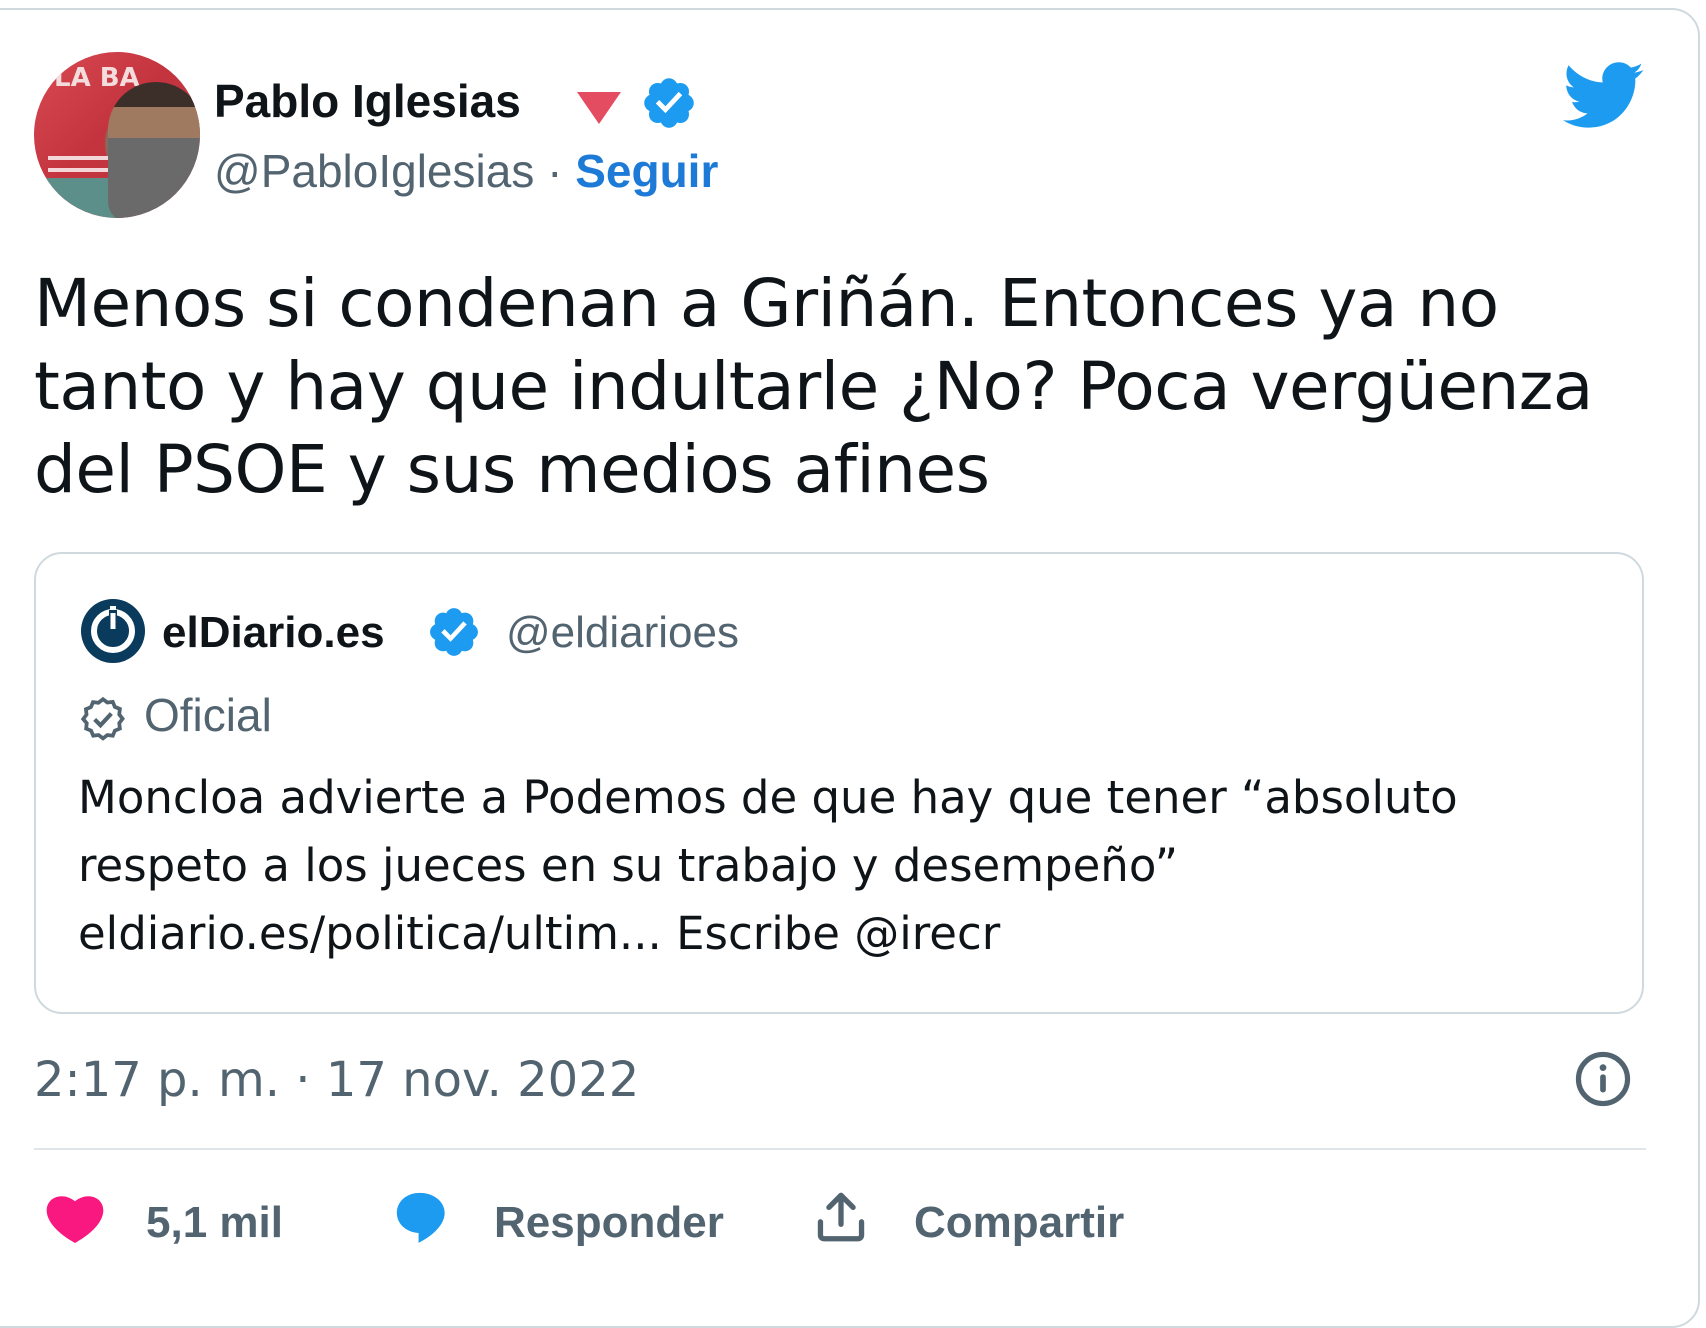 This screenshot has height=1328, width=1706. Describe the element at coordinates (1603, 1079) in the screenshot. I see `info-icon` at that location.